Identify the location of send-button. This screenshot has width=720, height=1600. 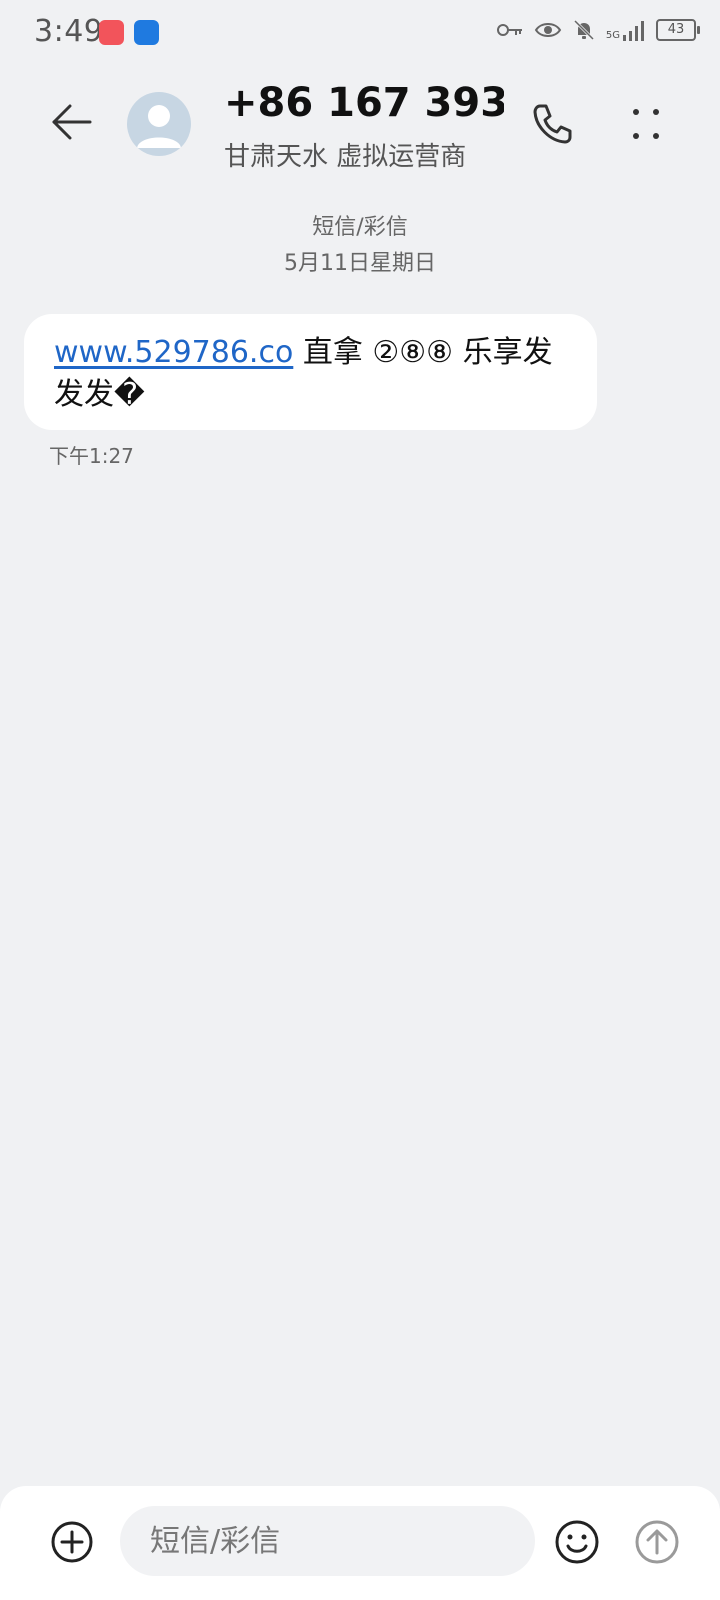
(657, 1542).